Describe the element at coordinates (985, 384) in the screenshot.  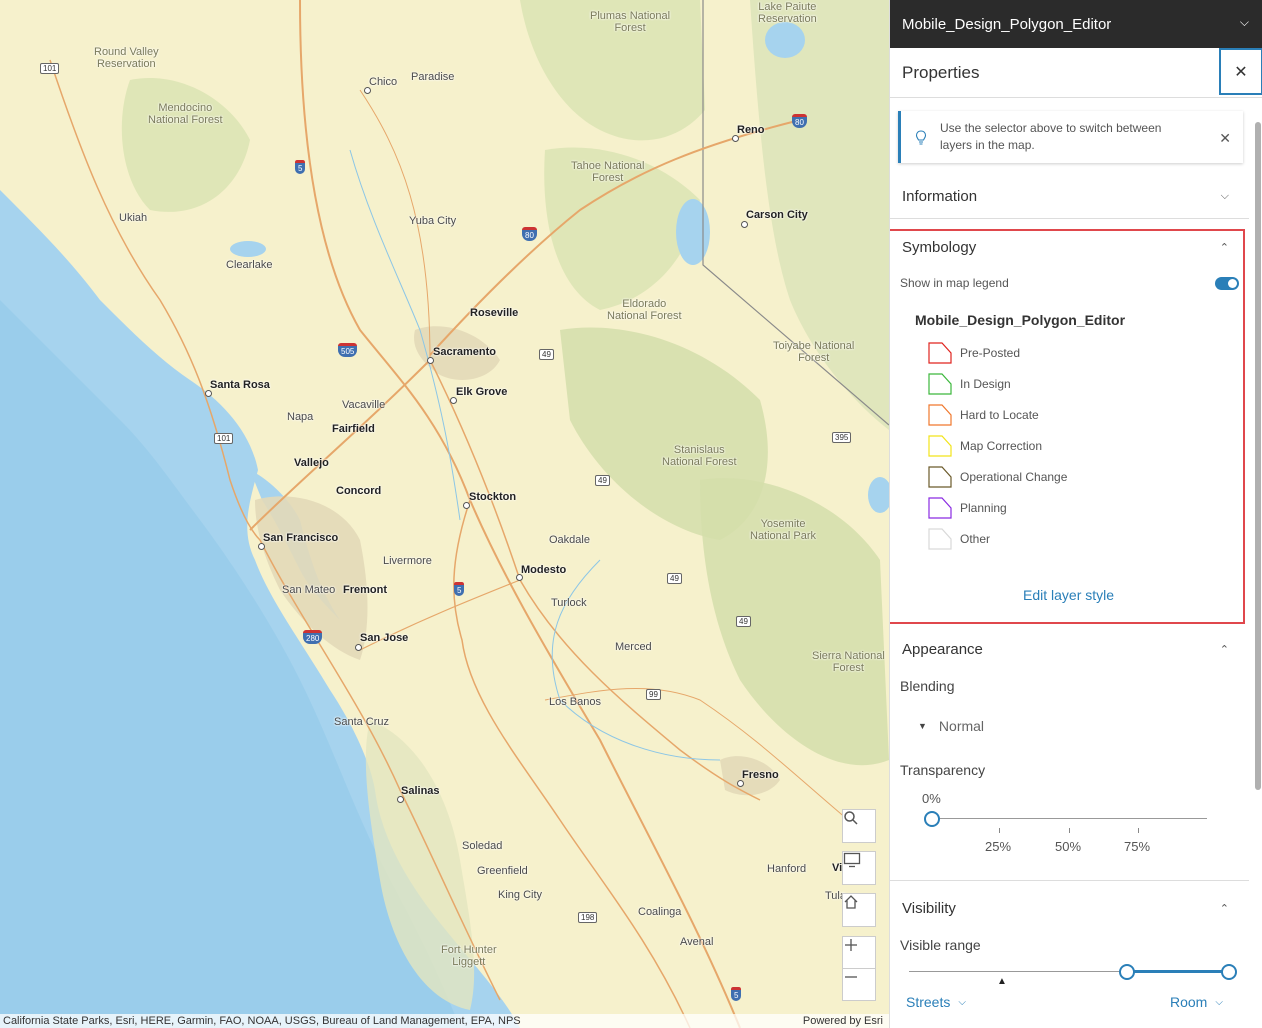
I see `legend-item-label: In Design` at that location.